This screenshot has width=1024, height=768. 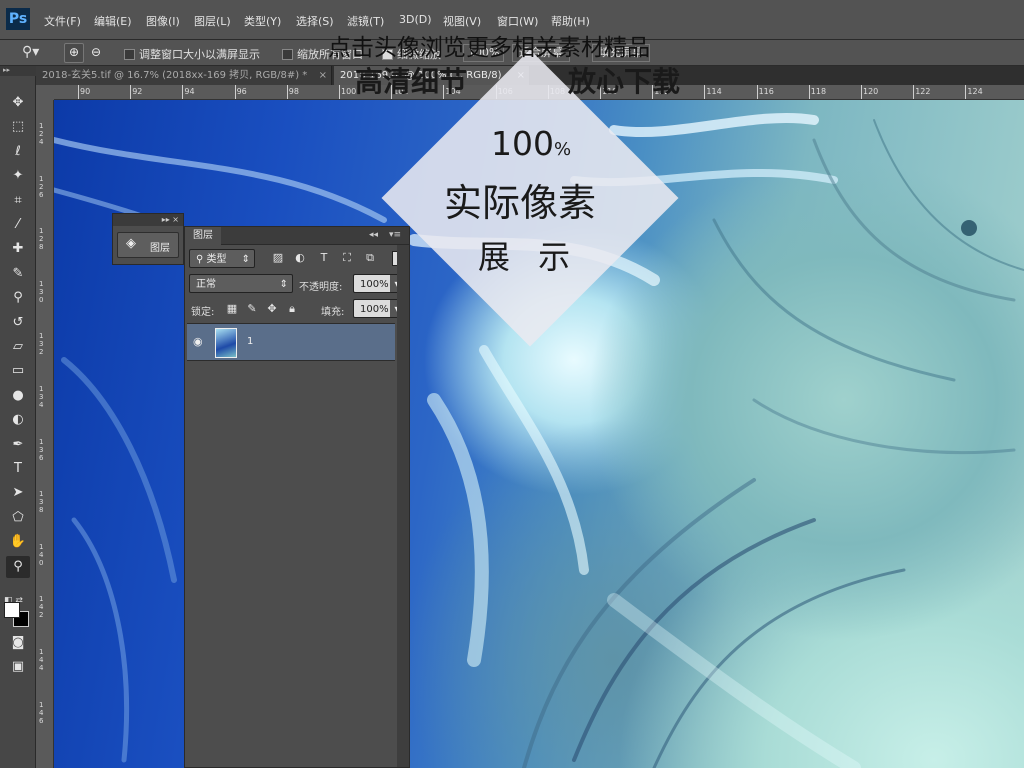 What do you see at coordinates (18, 201) in the screenshot?
I see `crop-tool-icon: ⌗` at bounding box center [18, 201].